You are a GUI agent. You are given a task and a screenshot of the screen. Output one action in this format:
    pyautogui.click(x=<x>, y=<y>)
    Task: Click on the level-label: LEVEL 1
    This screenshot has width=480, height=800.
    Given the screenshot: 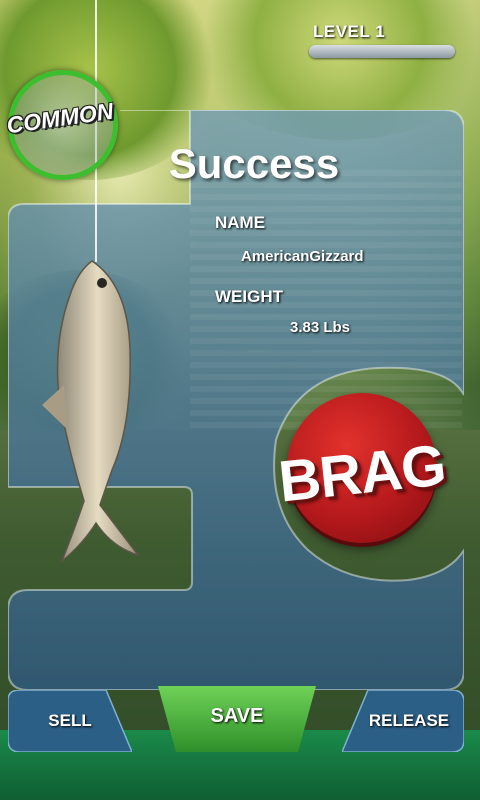 What is the action you would take?
    pyautogui.click(x=349, y=31)
    